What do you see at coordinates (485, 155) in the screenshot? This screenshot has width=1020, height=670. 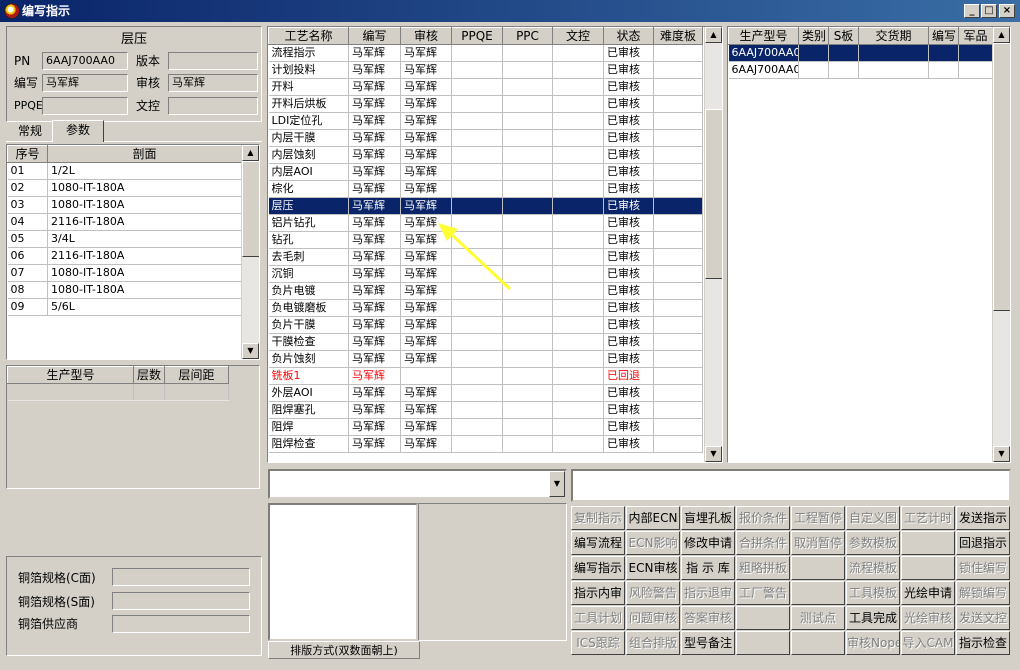 I see `table-row: 内层蚀刻 马军辉 马军辉 已审核` at bounding box center [485, 155].